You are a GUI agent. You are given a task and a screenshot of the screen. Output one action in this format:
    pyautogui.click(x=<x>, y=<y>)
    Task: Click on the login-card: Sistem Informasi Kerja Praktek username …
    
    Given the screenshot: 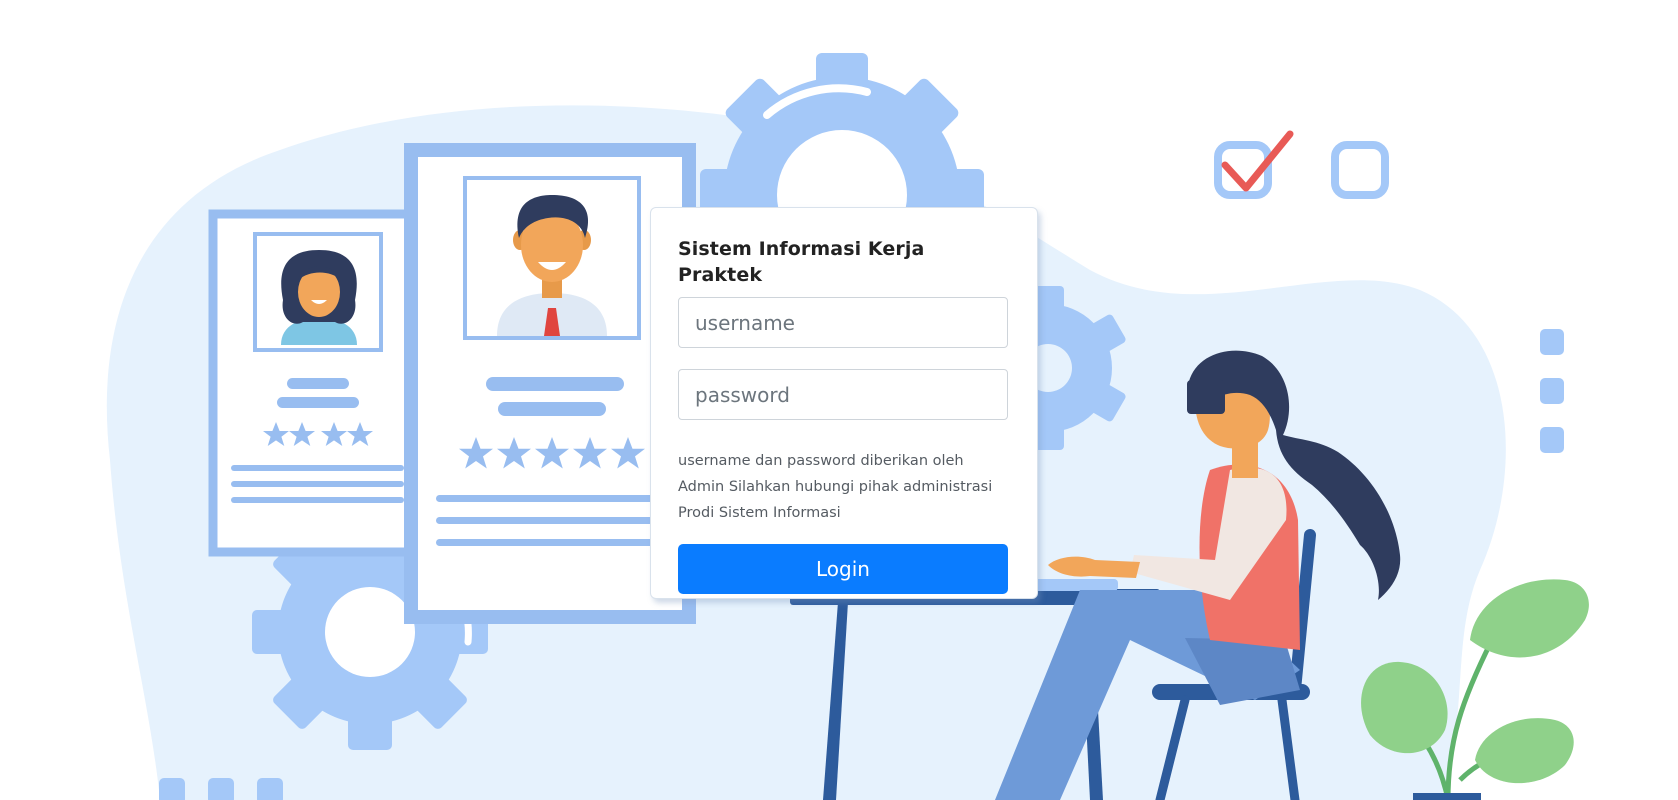 What is the action you would take?
    pyautogui.click(x=844, y=403)
    